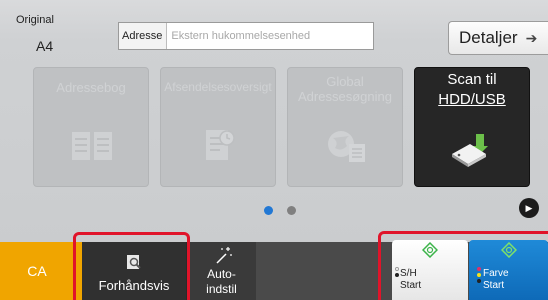  I want to click on tile-scan-to-hdd-usb: Scan til HDD/USB, so click(472, 127).